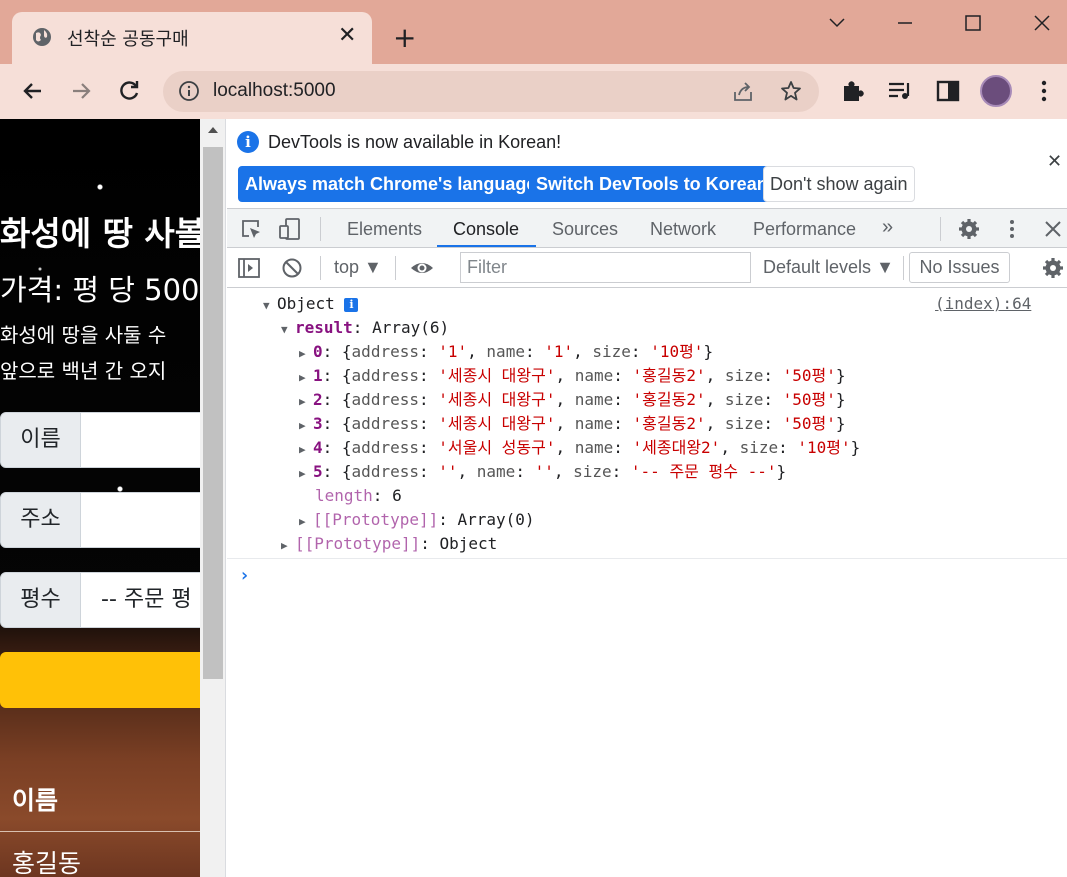  I want to click on share-icon, so click(743, 92).